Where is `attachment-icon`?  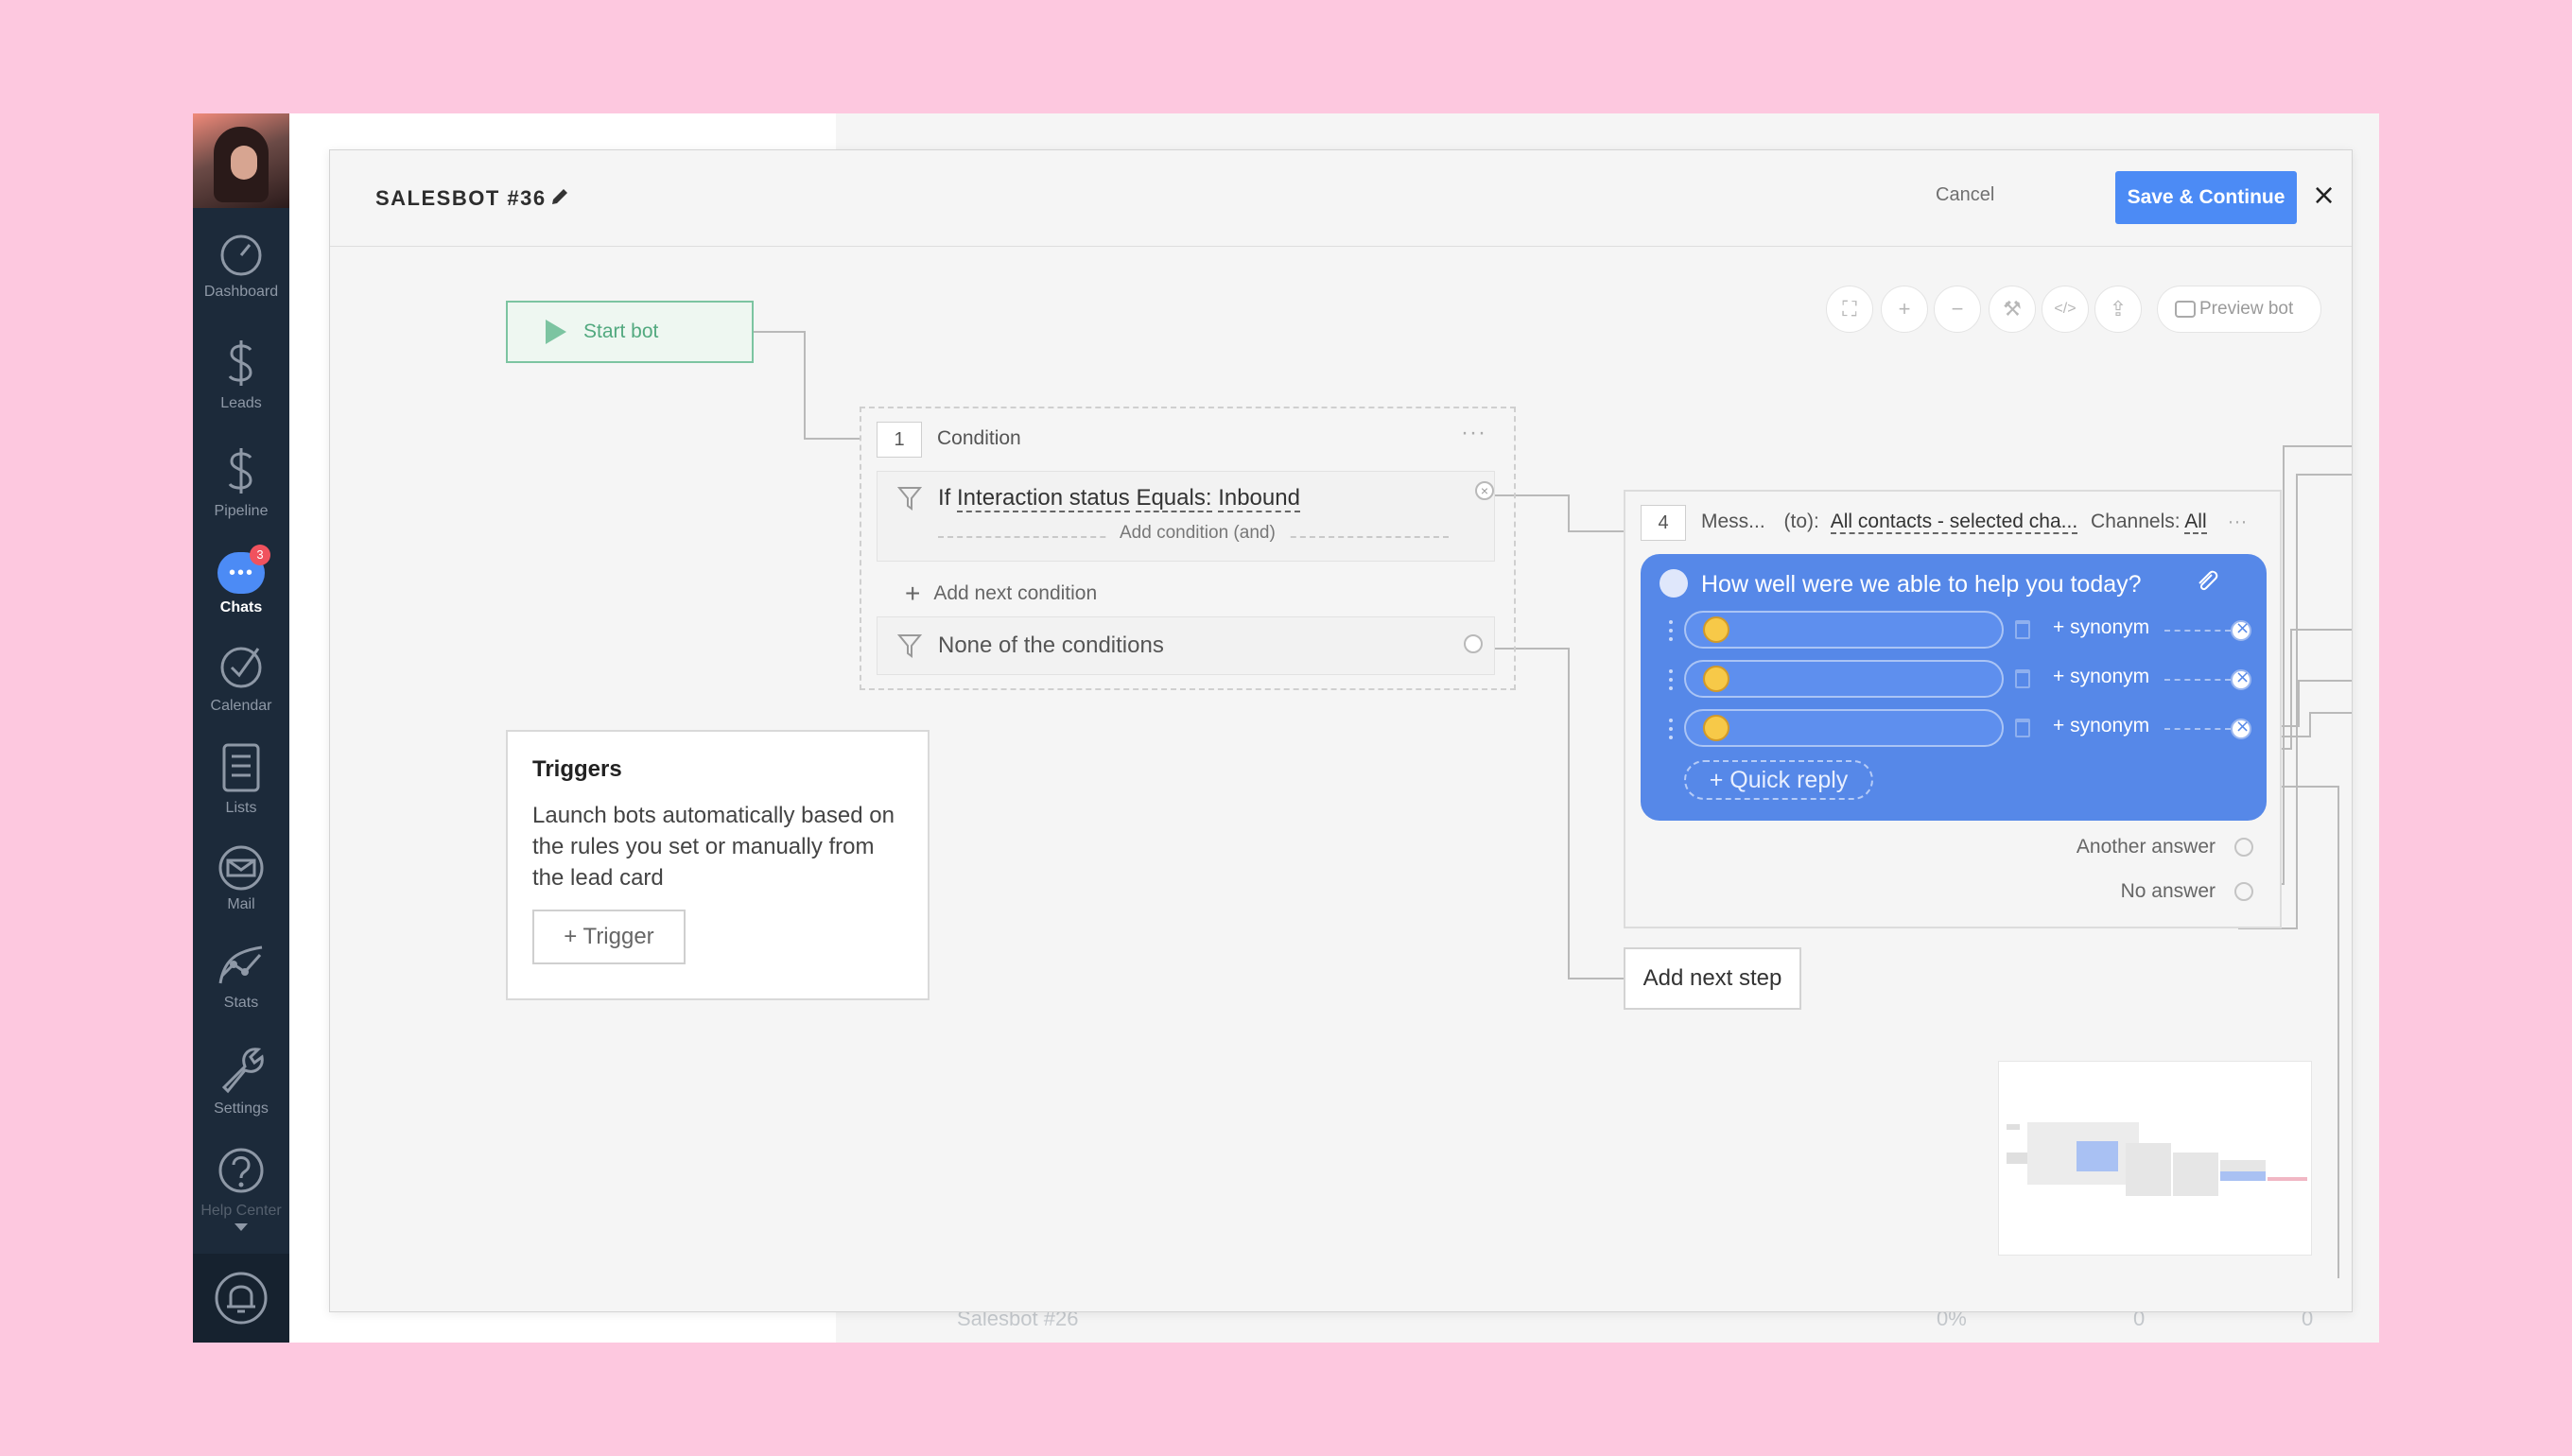 attachment-icon is located at coordinates (2207, 581).